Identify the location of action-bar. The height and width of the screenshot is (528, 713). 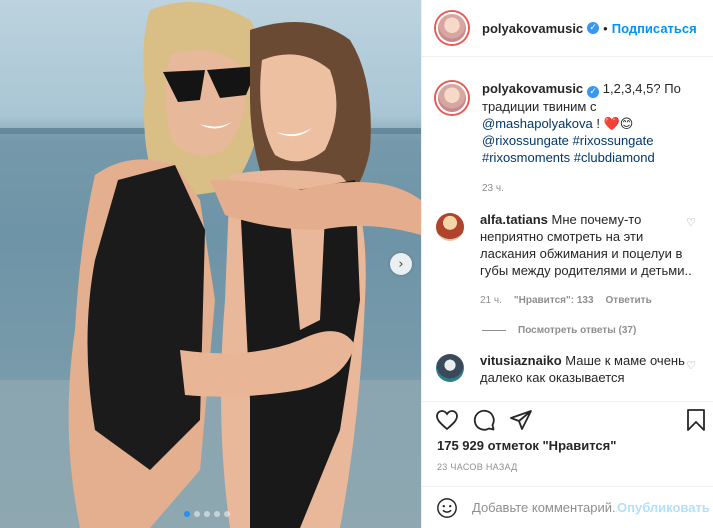
(567, 419).